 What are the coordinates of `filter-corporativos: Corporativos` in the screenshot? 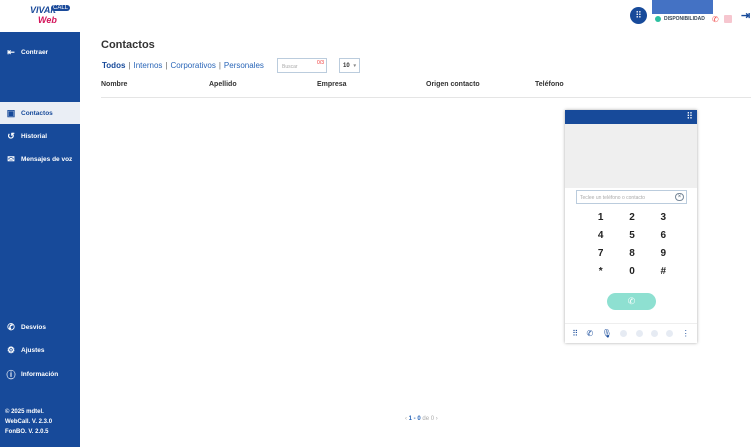 It's located at (192, 65).